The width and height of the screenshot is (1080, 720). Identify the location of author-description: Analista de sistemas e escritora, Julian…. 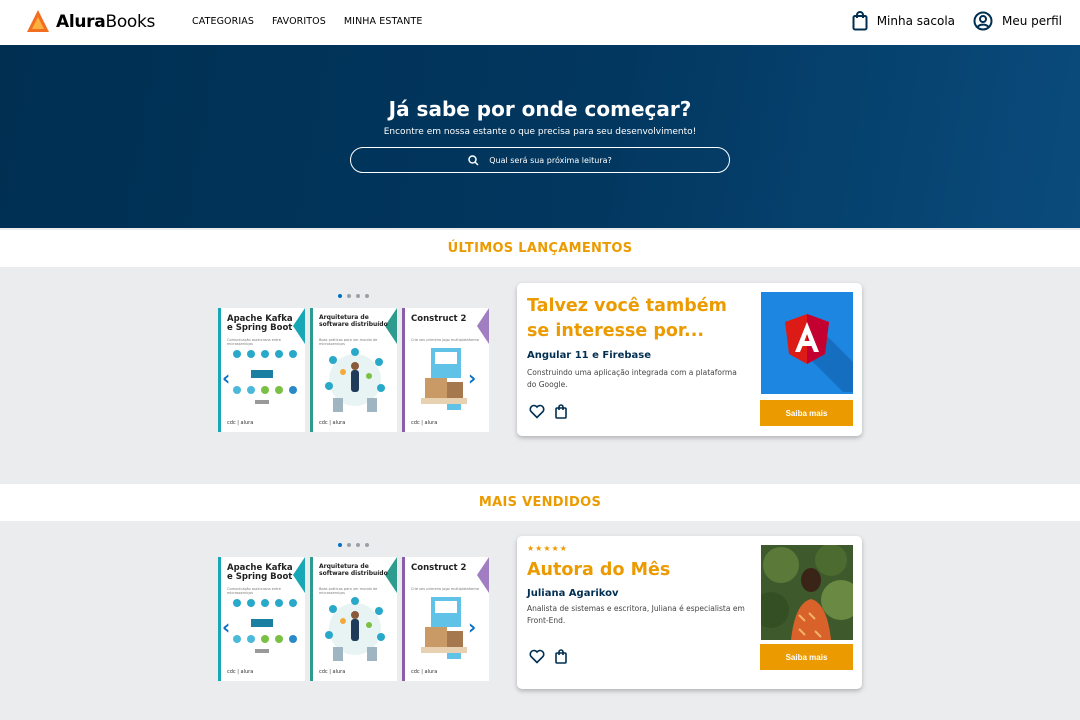
(636, 614).